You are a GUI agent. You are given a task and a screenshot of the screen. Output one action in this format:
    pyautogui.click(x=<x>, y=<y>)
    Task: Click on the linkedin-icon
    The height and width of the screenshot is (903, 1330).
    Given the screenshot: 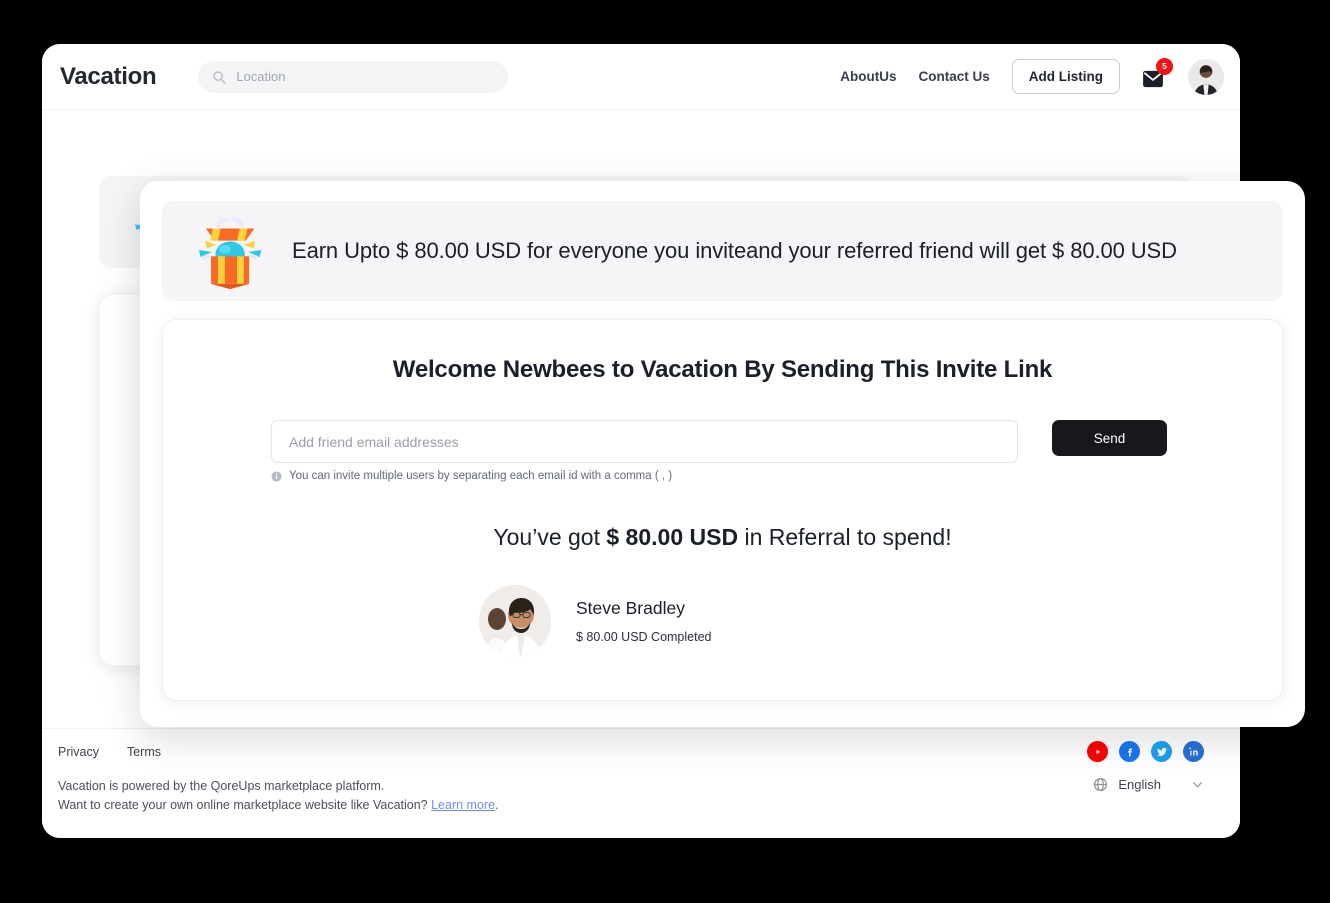 What is the action you would take?
    pyautogui.click(x=1193, y=751)
    